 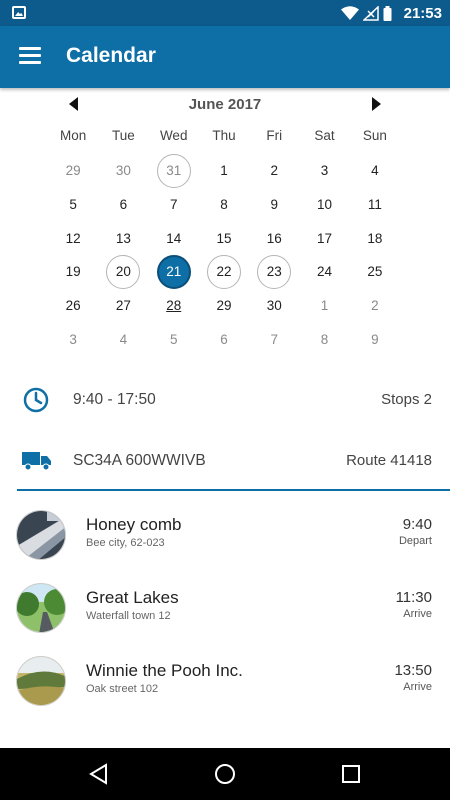 I want to click on calendar-day-number: 6, so click(x=224, y=339).